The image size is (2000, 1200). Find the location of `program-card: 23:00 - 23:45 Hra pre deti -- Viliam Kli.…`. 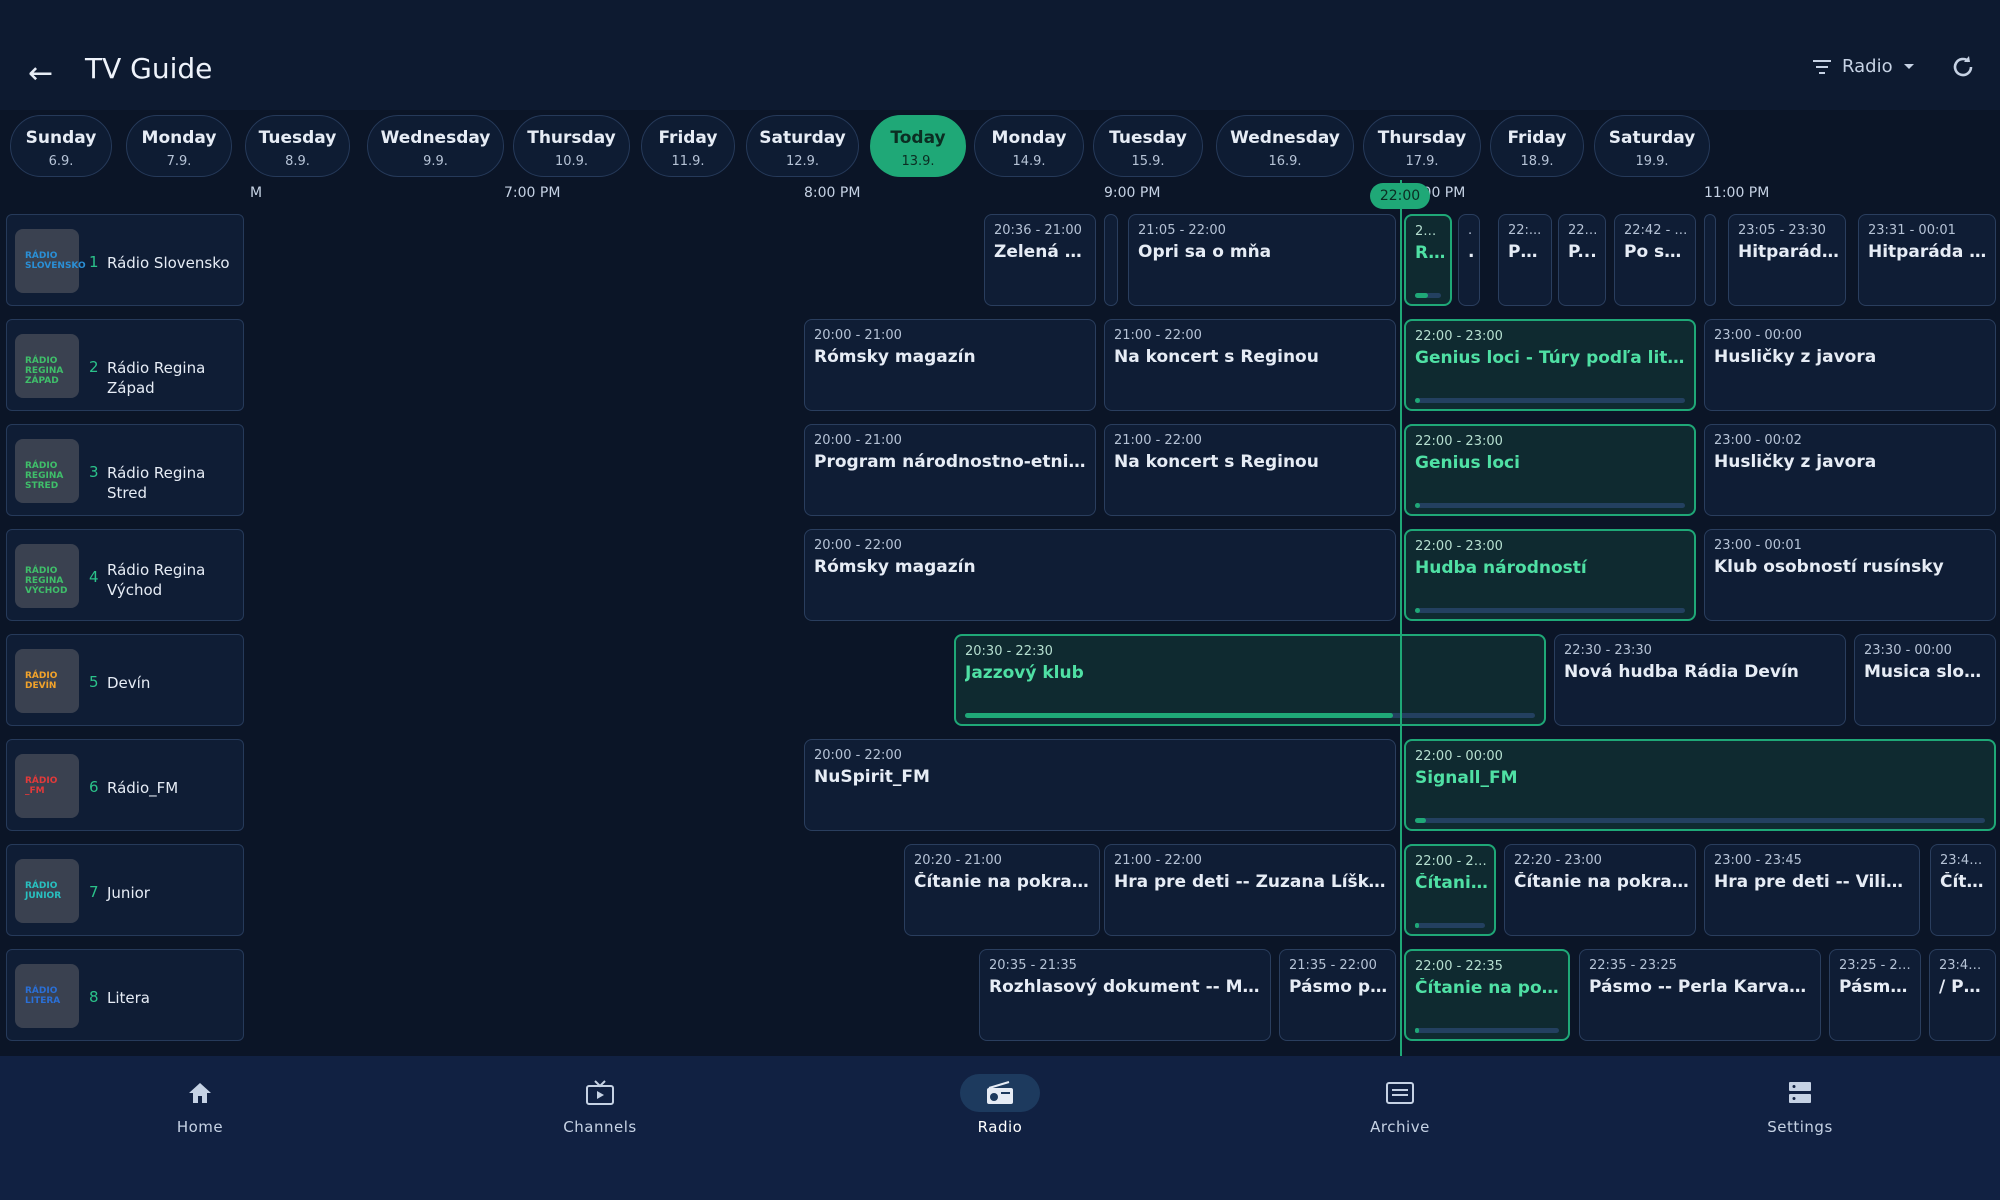

program-card: 23:00 - 23:45 Hra pre deti -- Viliam Kli.… is located at coordinates (1812, 890).